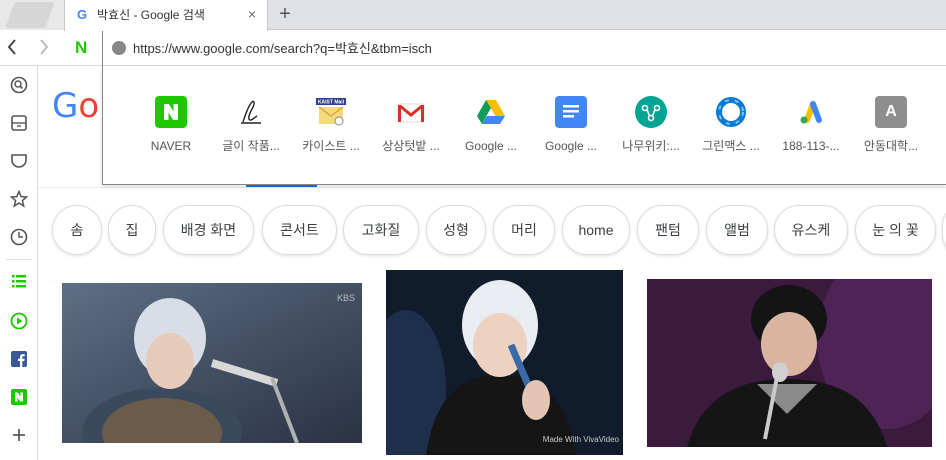 This screenshot has height=460, width=946. What do you see at coordinates (596, 230) in the screenshot?
I see `filter-chip: home` at bounding box center [596, 230].